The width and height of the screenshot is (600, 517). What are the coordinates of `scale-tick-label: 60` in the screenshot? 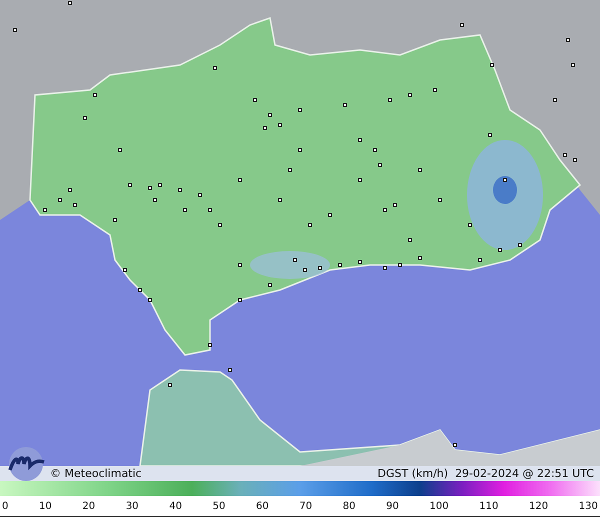 It's located at (262, 506).